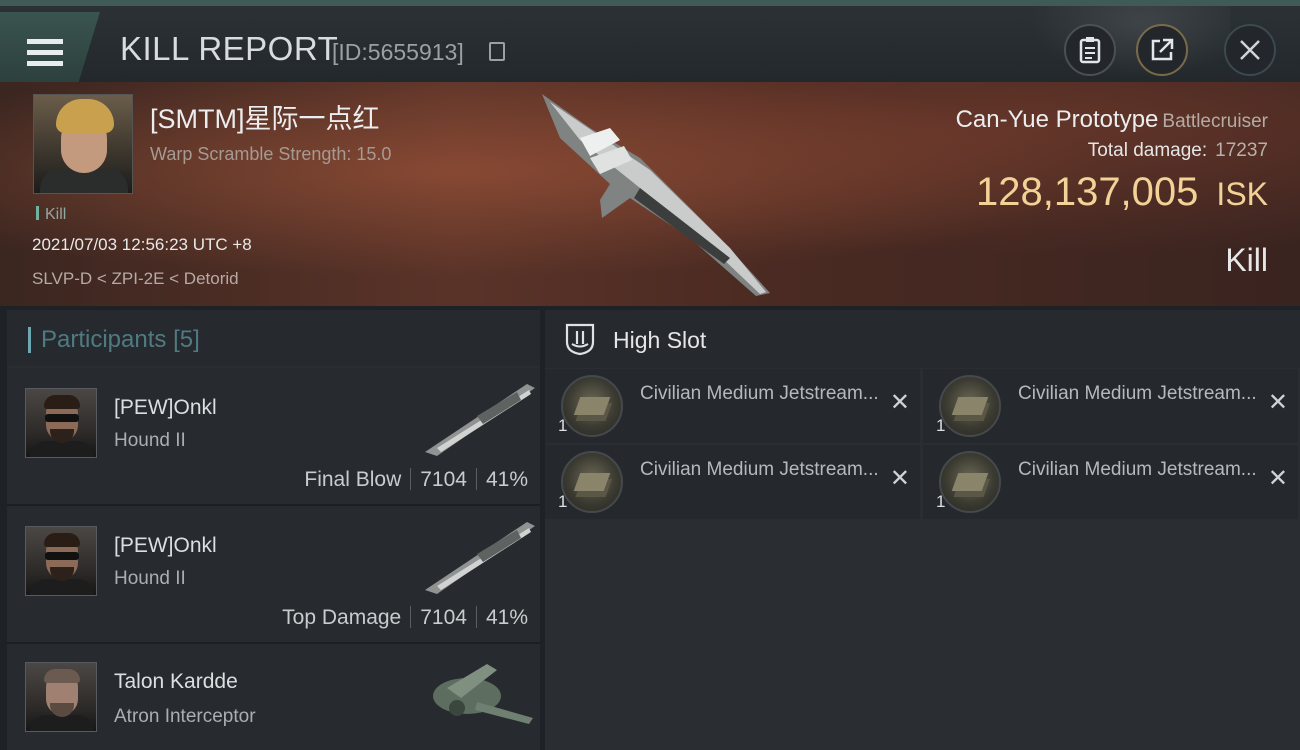 The width and height of the screenshot is (1300, 750). I want to click on kill-location: SLVP-D < ZPI-2E < Detorid, so click(135, 278).